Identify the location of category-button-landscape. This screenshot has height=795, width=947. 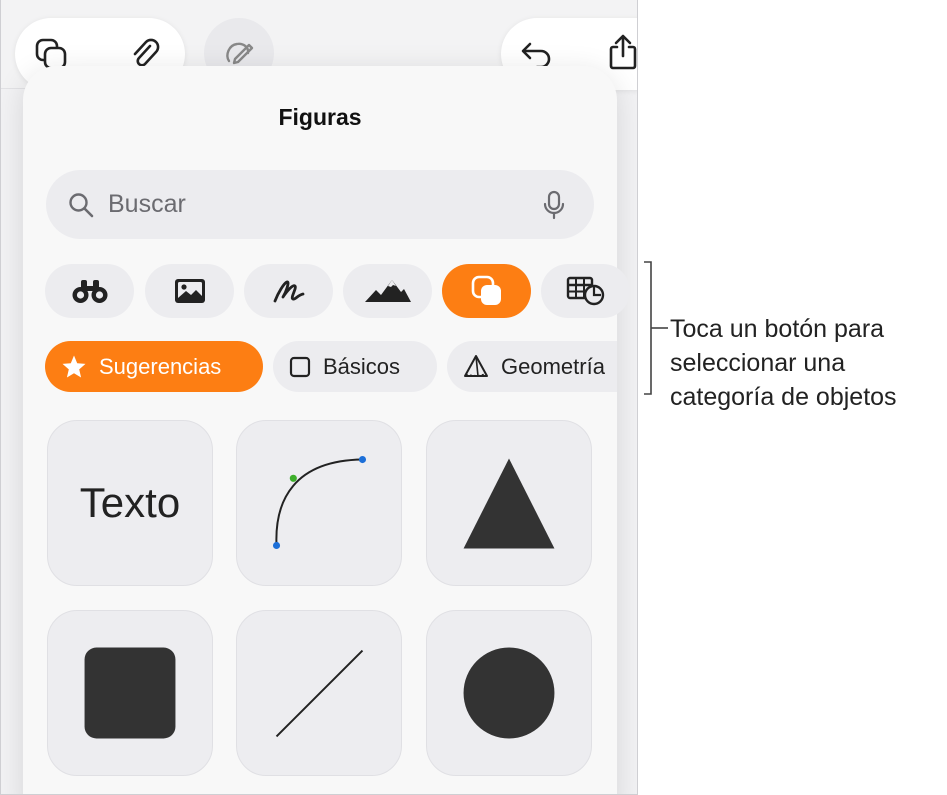
(387, 291).